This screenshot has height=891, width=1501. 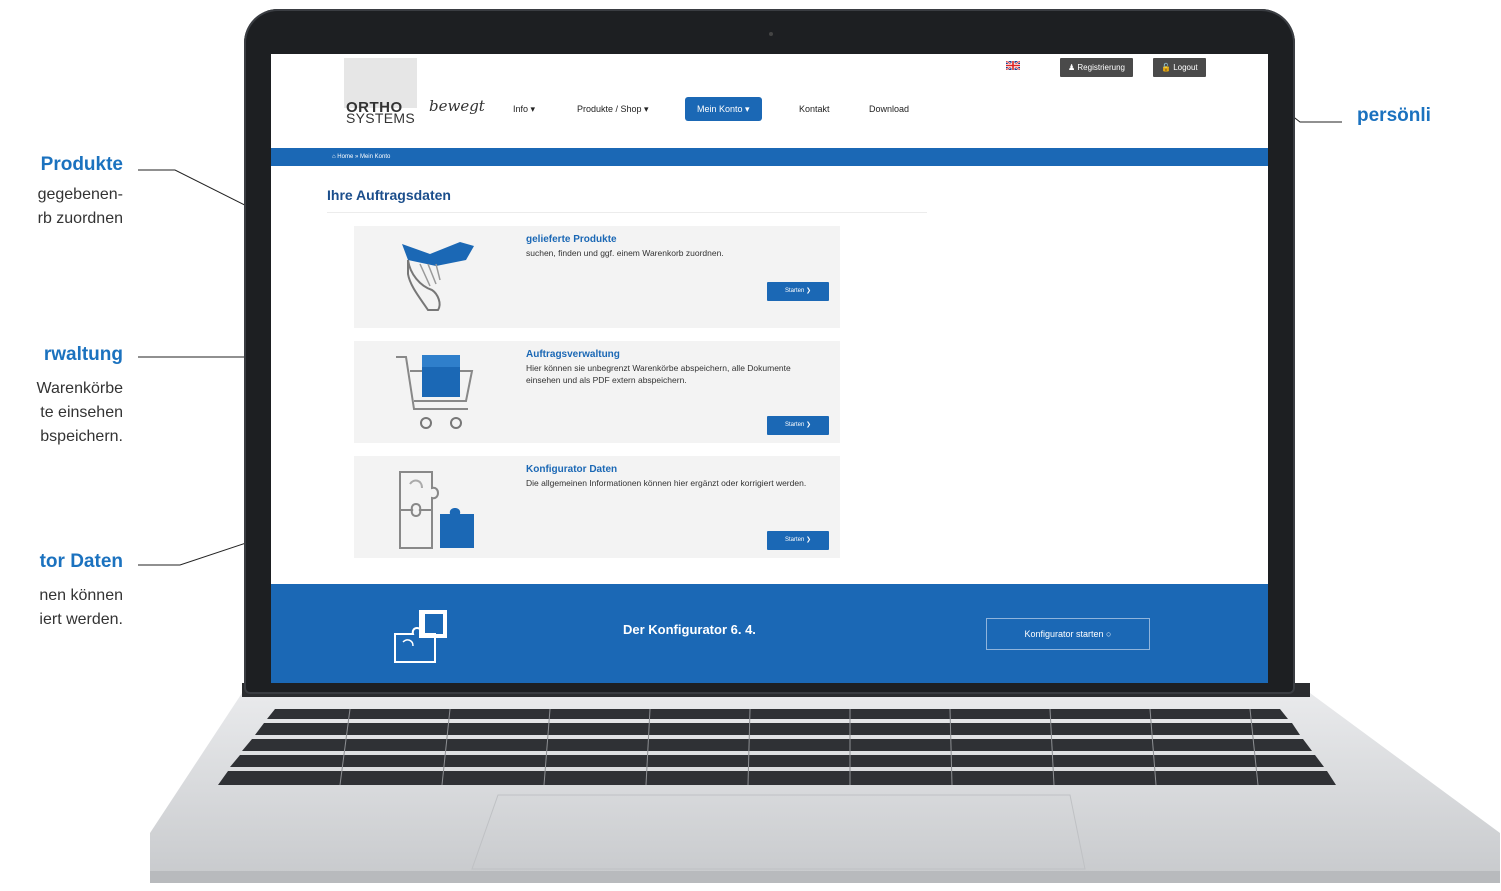 What do you see at coordinates (1073, 67) in the screenshot?
I see `user-icon: ♟` at bounding box center [1073, 67].